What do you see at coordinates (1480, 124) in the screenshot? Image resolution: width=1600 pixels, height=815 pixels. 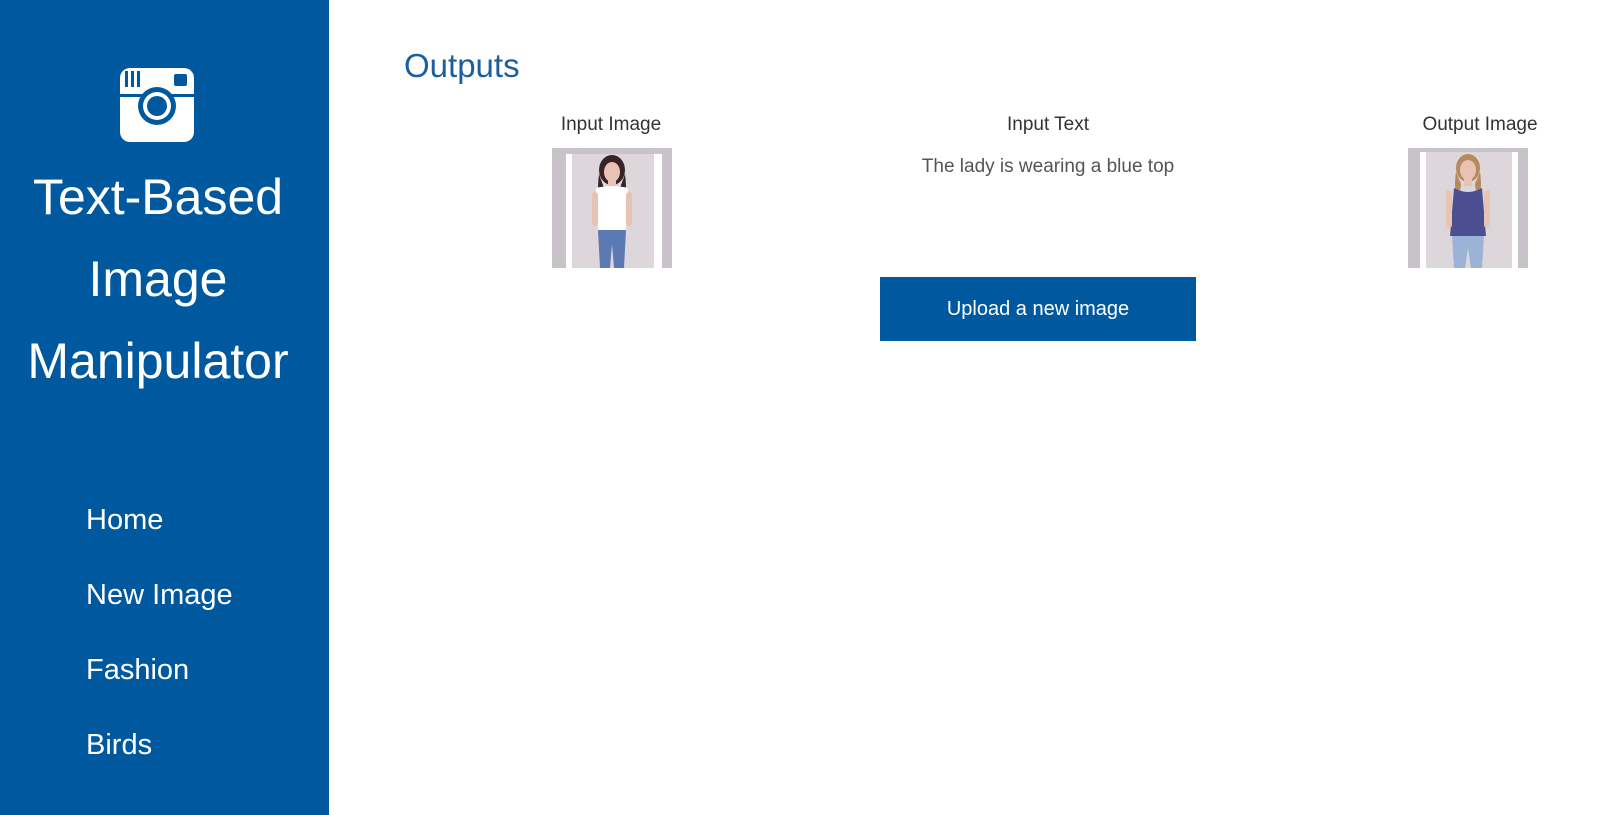 I see `output-image-label: Output Image` at bounding box center [1480, 124].